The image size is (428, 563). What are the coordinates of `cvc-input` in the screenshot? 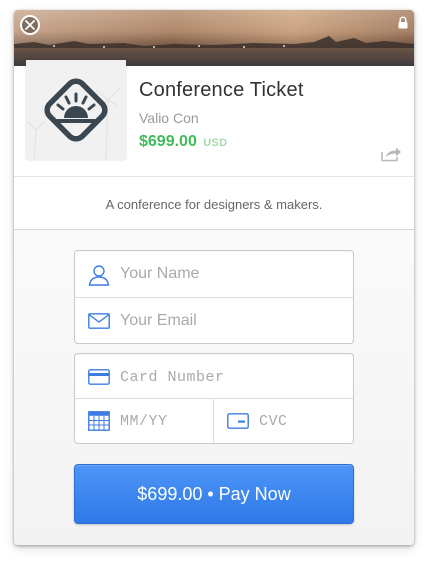 It's located at (304, 421).